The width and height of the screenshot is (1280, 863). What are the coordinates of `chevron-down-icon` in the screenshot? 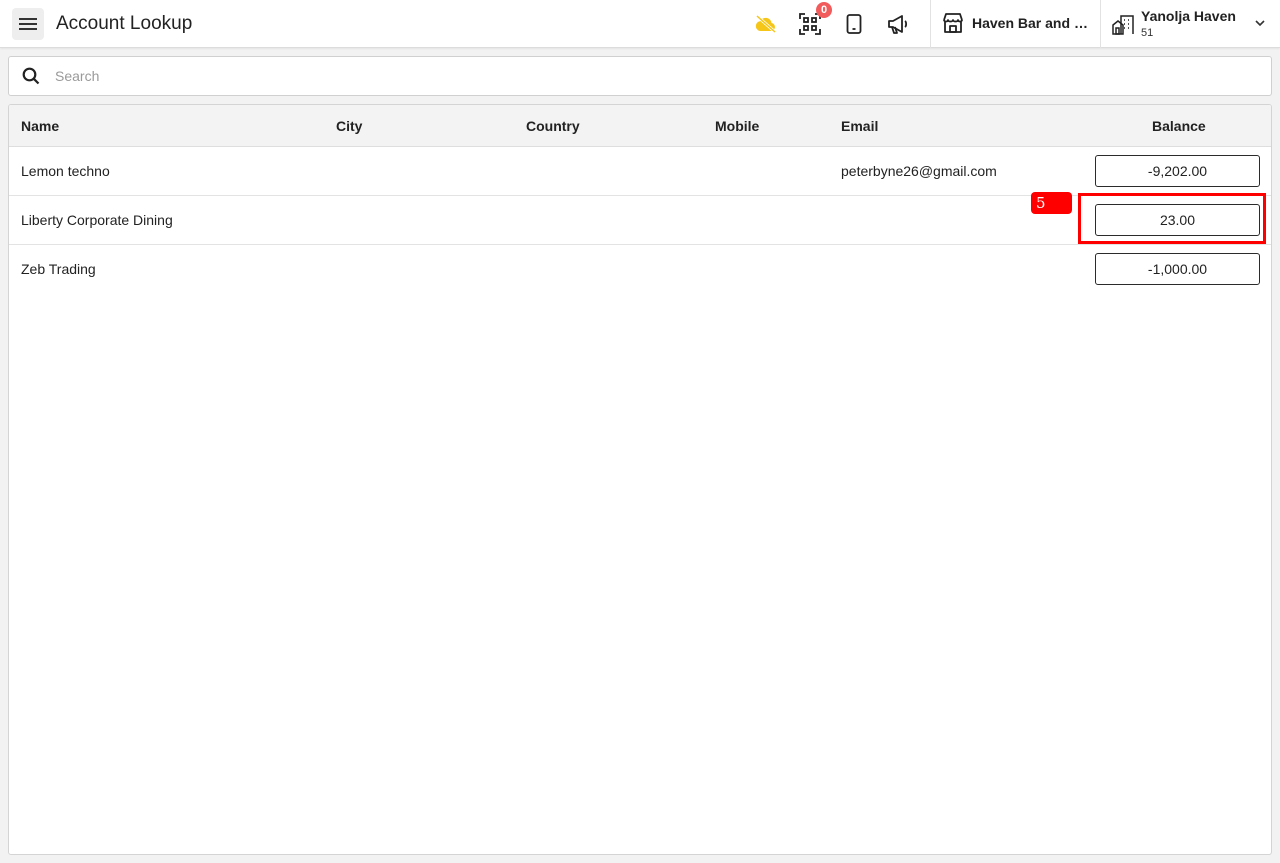 It's located at (1260, 23).